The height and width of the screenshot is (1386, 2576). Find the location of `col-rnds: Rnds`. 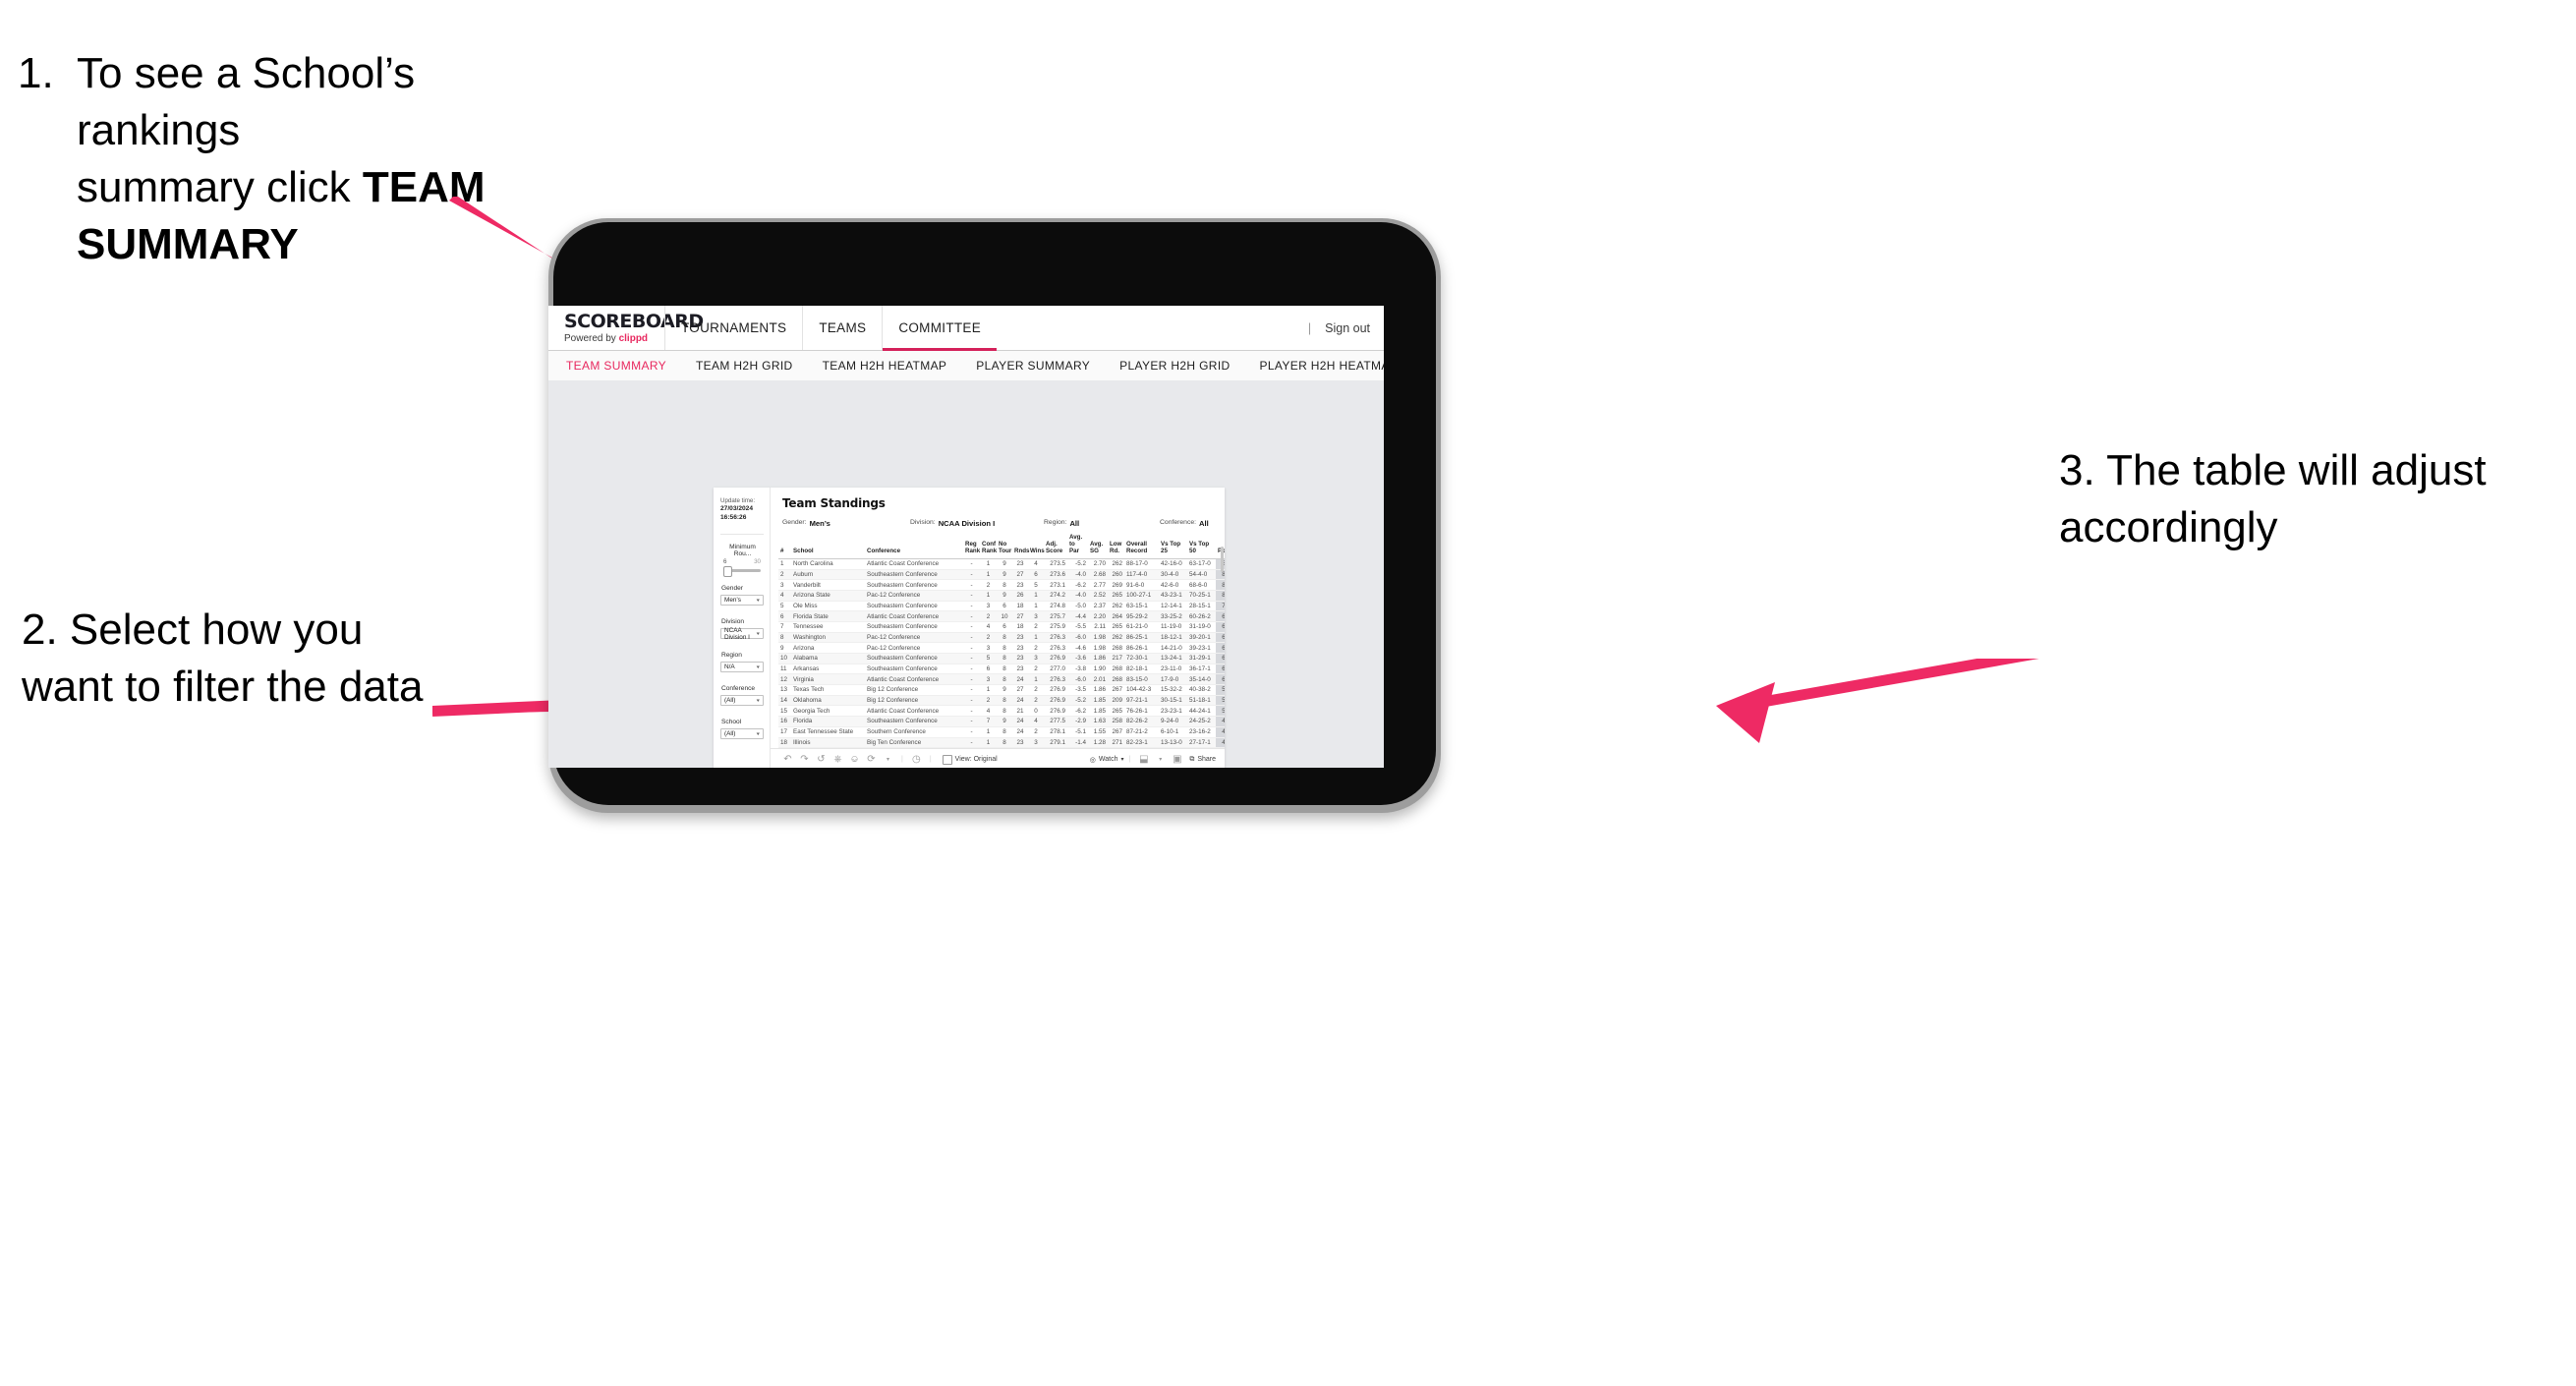

col-rnds: Rnds is located at coordinates (1021, 546).